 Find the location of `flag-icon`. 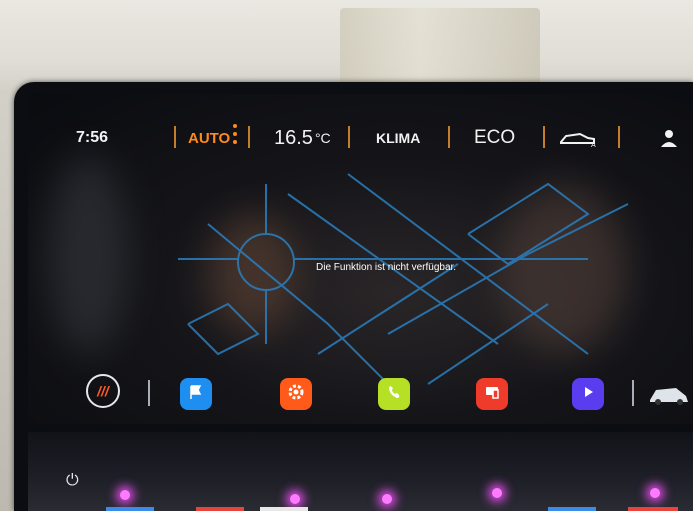

flag-icon is located at coordinates (196, 394).